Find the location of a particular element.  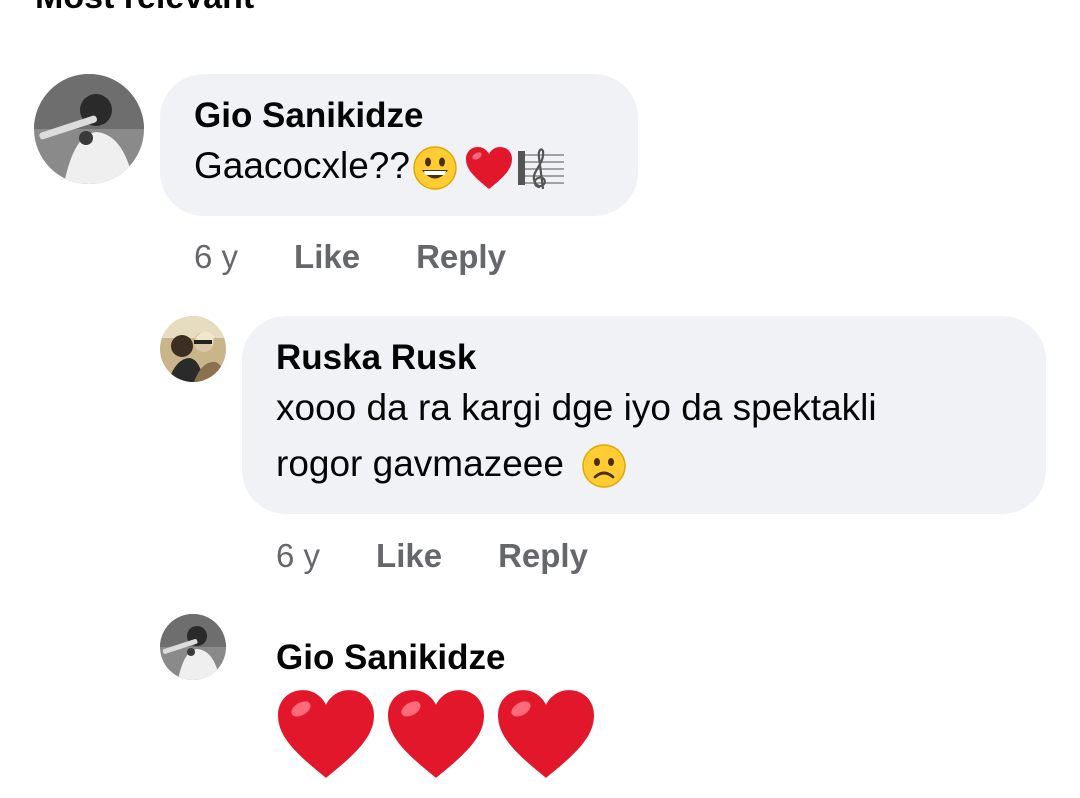

comment-text-body: rogor gavmazeee is located at coordinates (420, 463).